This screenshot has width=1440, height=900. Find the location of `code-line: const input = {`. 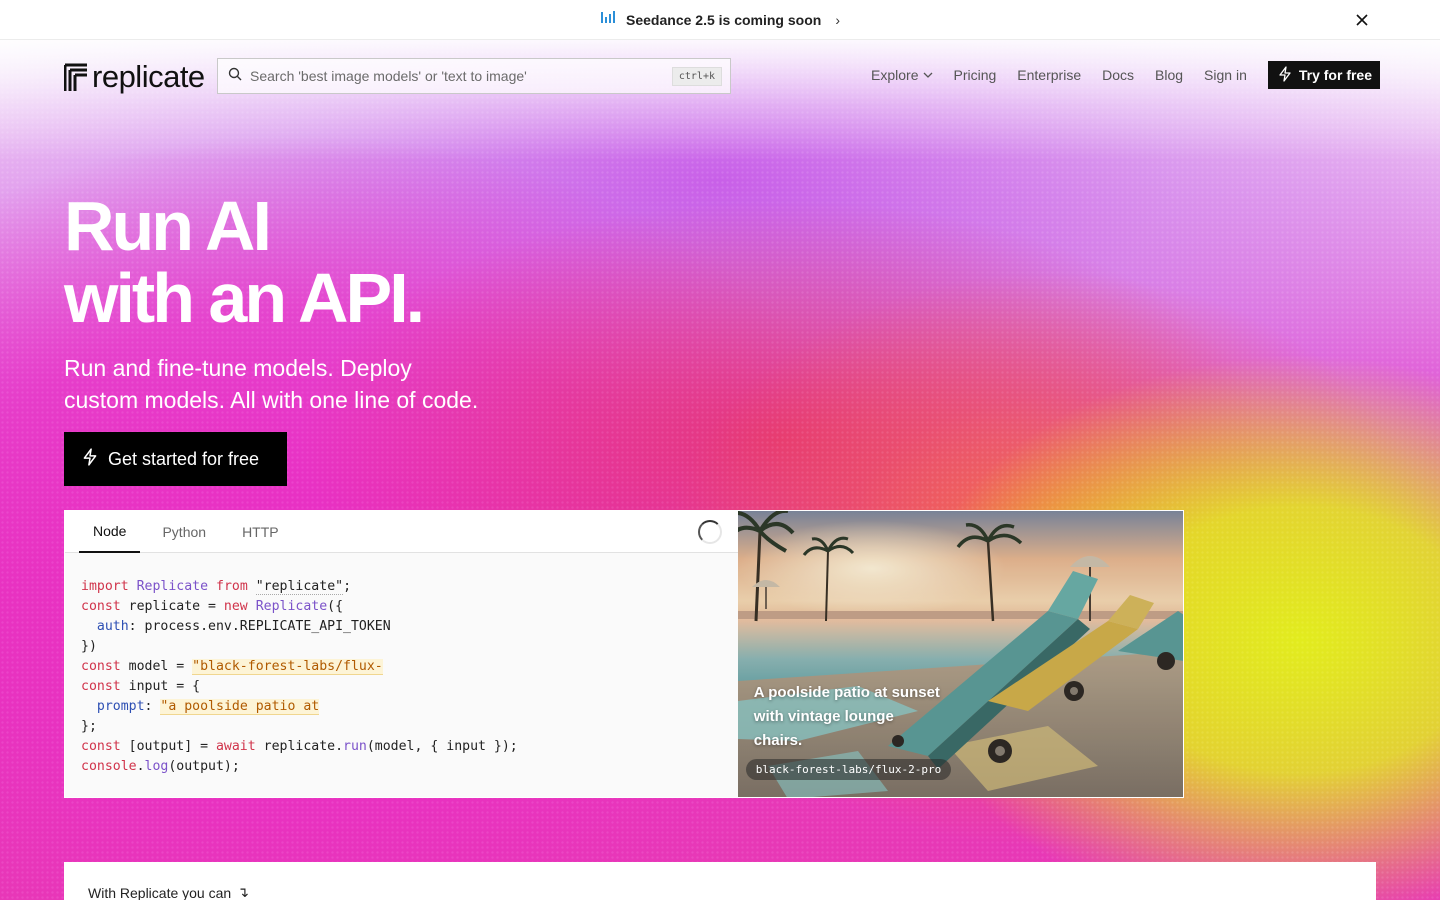

code-line: const input = { is located at coordinates (141, 686).